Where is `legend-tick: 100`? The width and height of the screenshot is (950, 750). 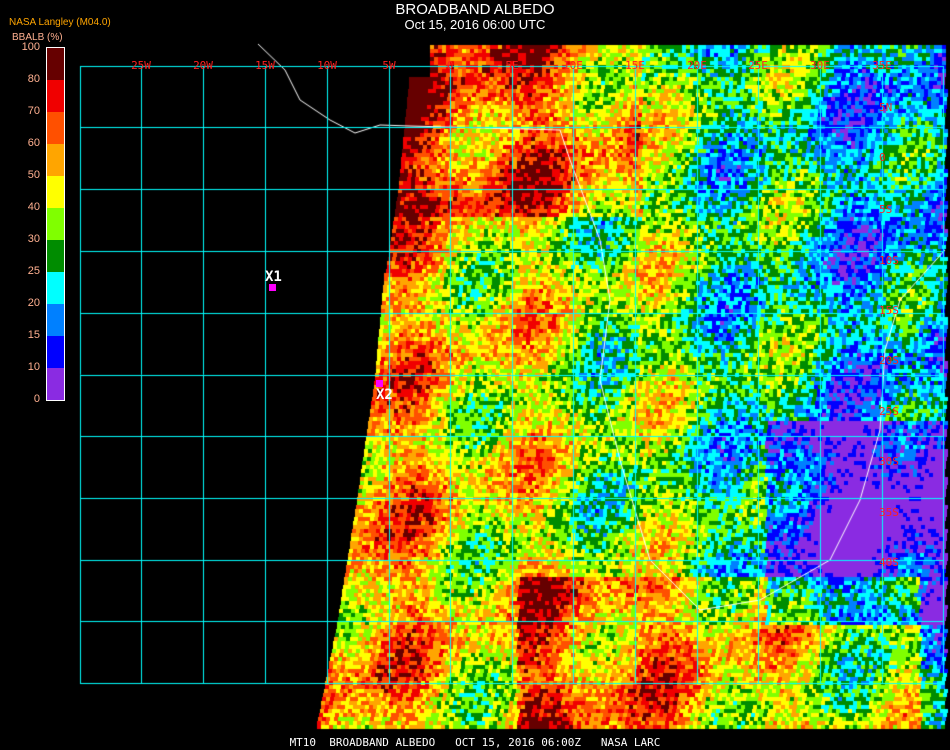 legend-tick: 100 is located at coordinates (30, 47).